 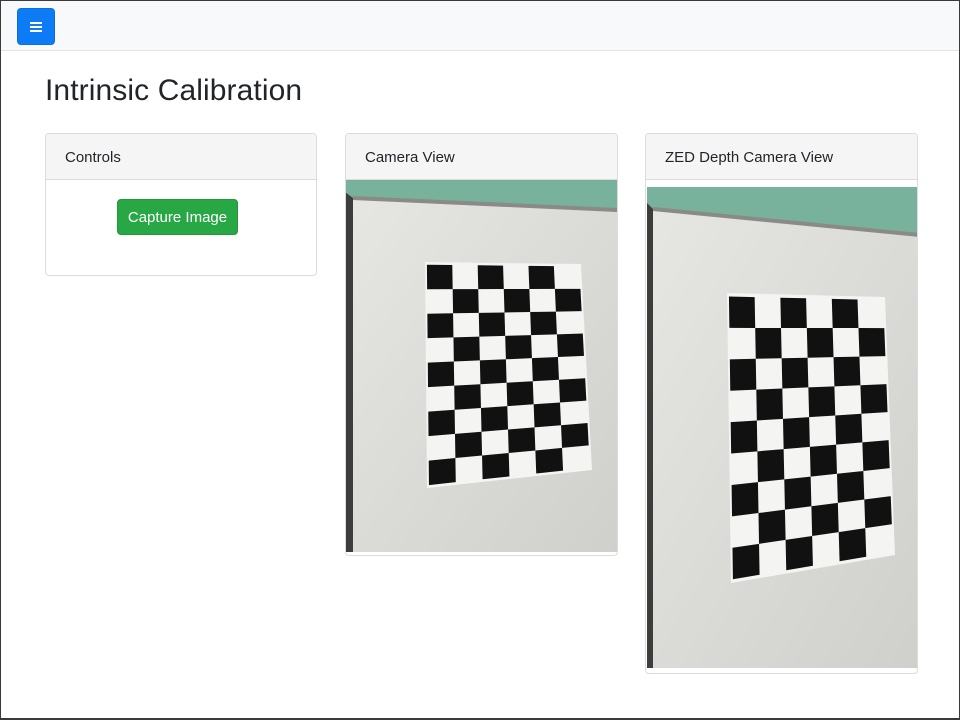 I want to click on zed-camera-view-card-header: ZED Depth Camera View, so click(x=781, y=157).